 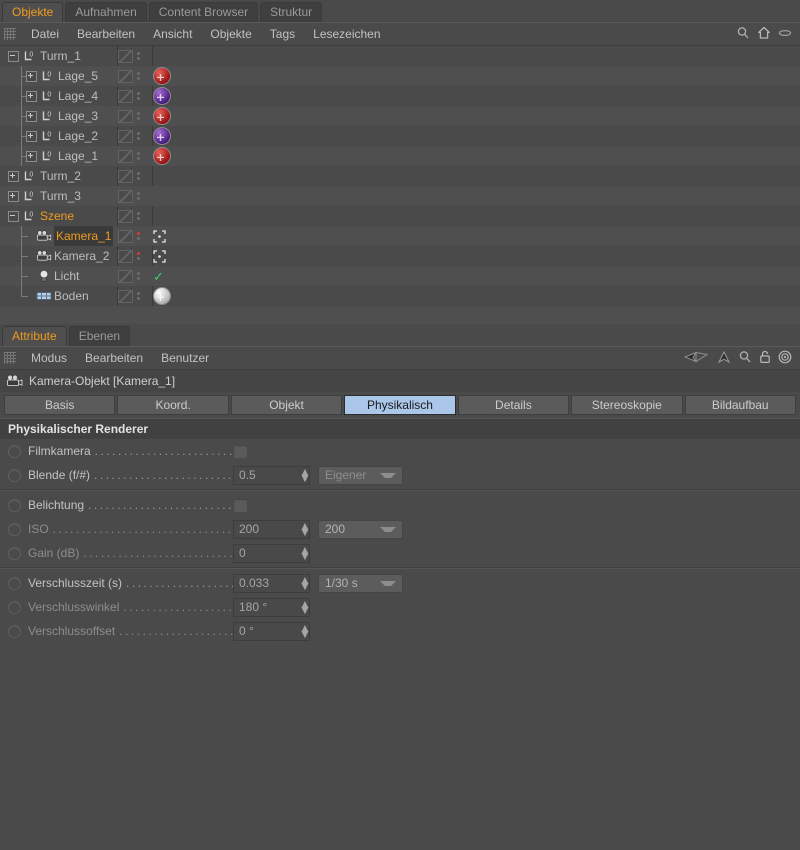 I want to click on tree-item-label: Szene, so click(x=57, y=216).